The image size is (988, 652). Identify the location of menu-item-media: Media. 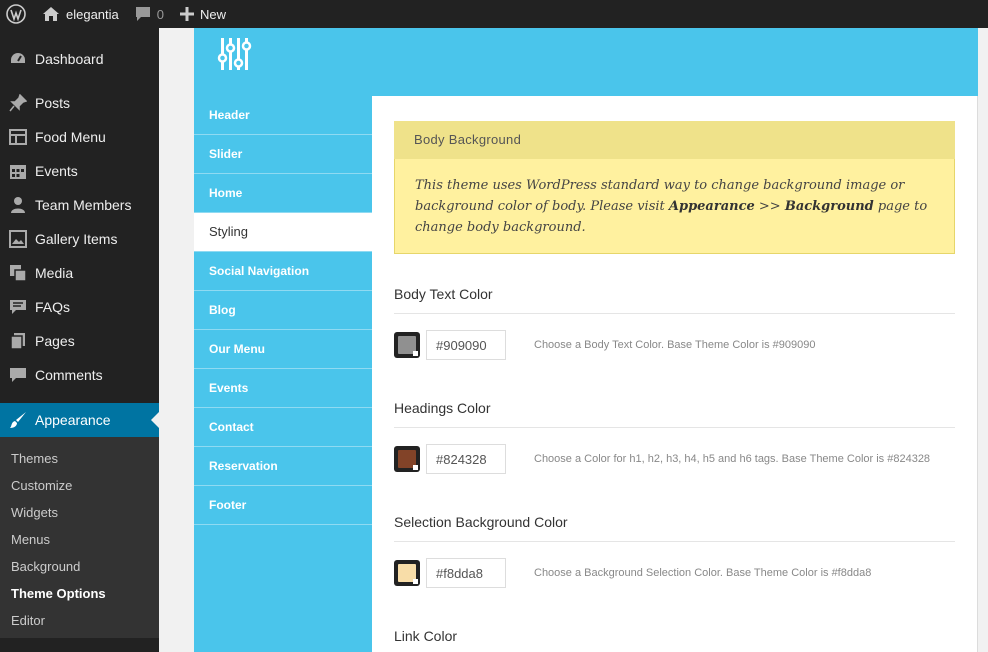
(79, 273).